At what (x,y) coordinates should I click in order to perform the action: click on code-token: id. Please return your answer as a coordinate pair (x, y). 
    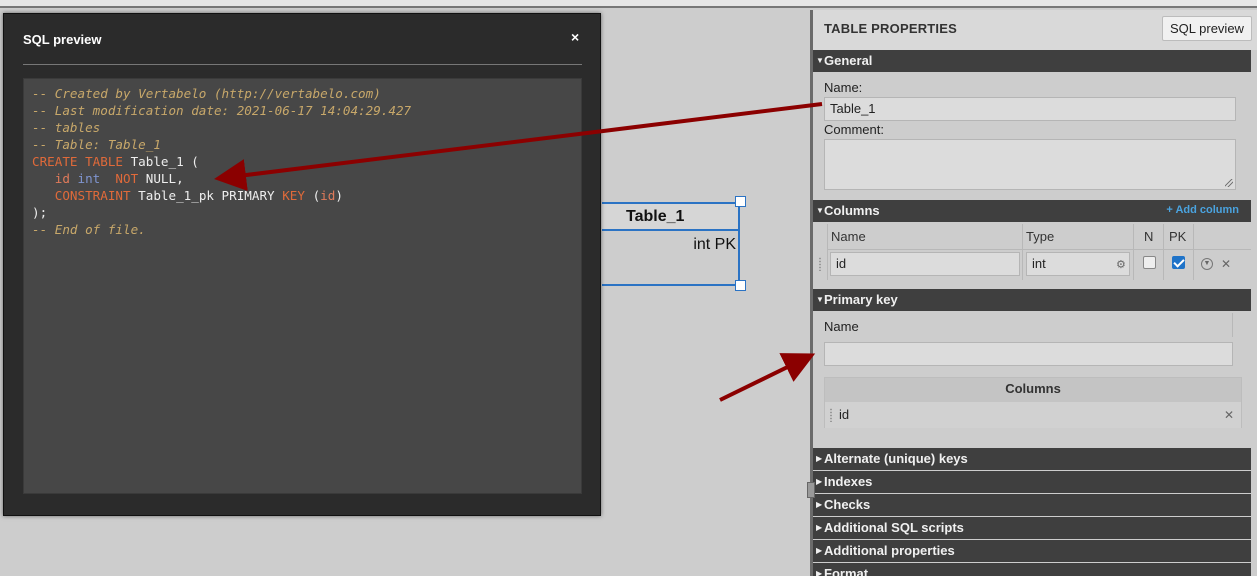
    Looking at the image, I should click on (328, 195).